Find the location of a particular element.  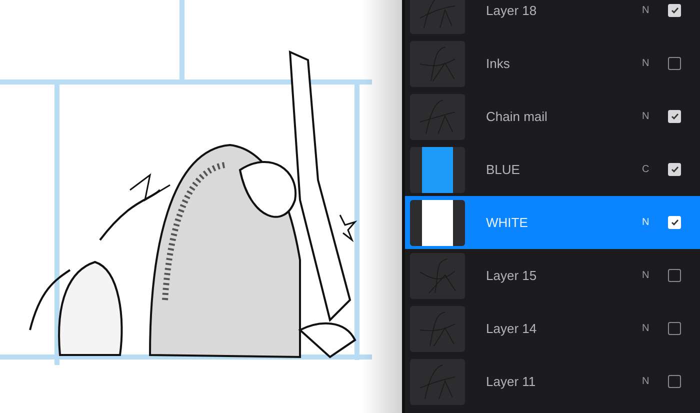

layer-row: Layer 18 N is located at coordinates (552, 18).